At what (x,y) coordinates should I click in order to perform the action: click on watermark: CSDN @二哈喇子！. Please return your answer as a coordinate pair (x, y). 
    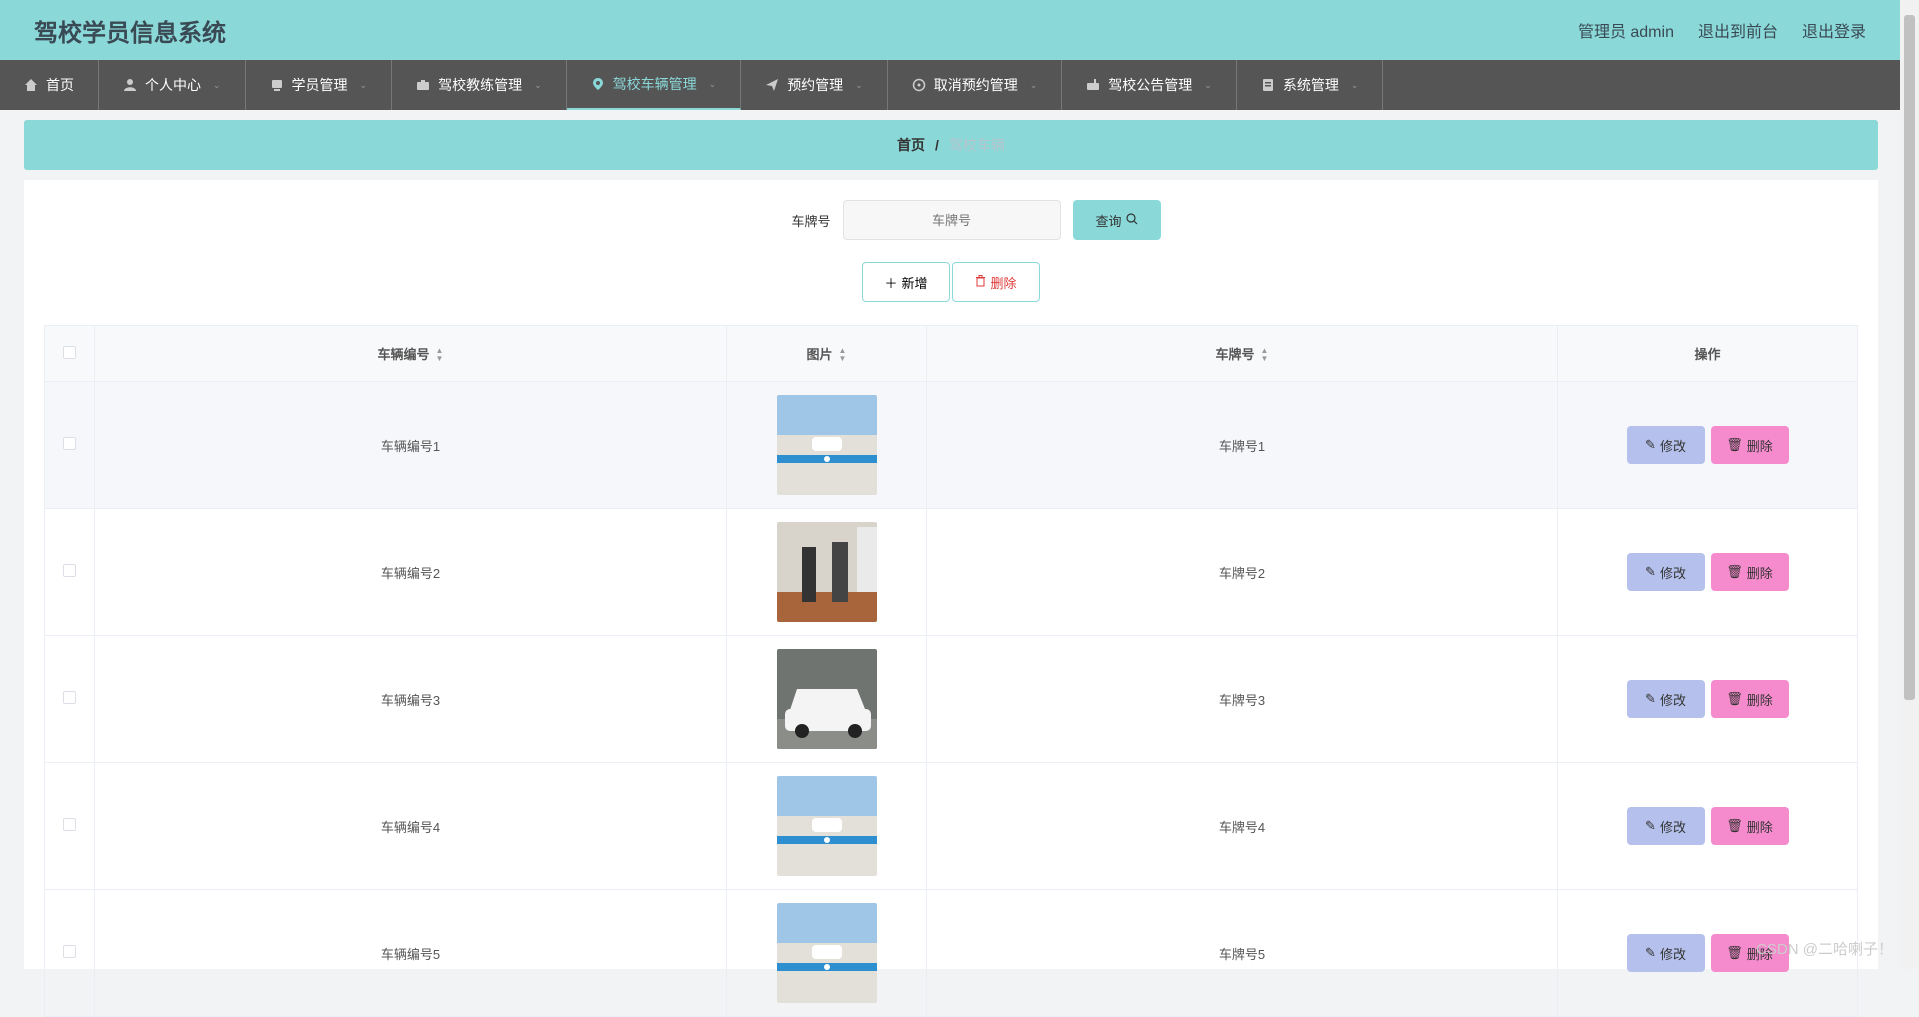
    Looking at the image, I should click on (1824, 949).